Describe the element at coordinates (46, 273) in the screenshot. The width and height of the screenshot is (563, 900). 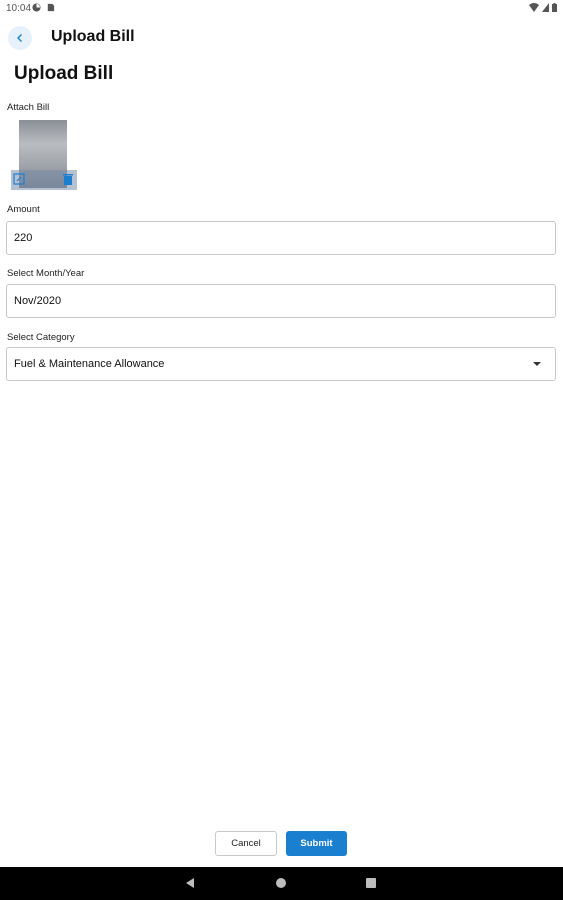
I see `month-year-label: Select Month/Year` at that location.